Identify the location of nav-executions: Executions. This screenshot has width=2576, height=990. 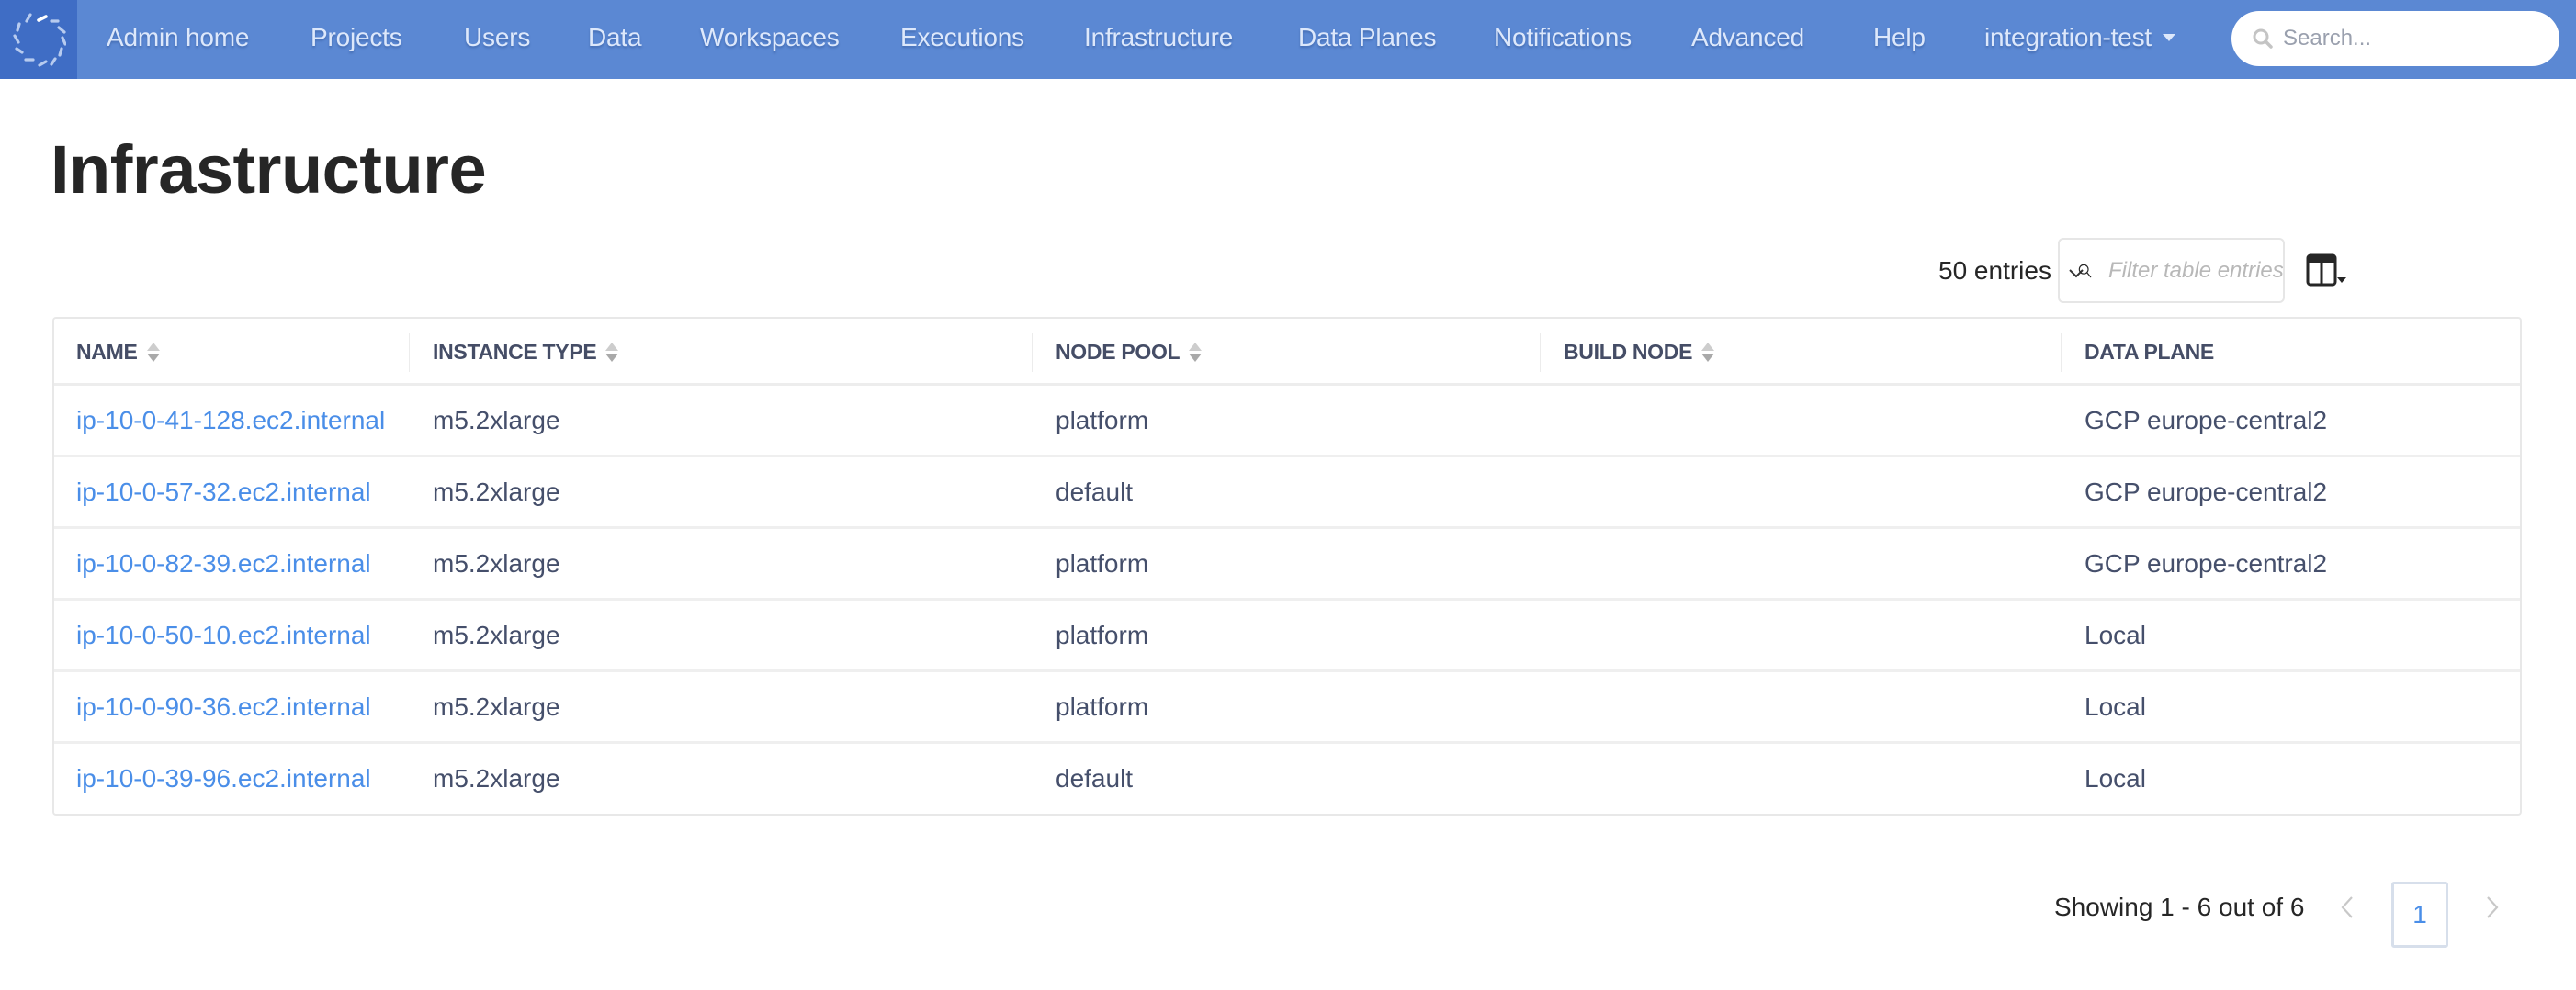
(962, 39).